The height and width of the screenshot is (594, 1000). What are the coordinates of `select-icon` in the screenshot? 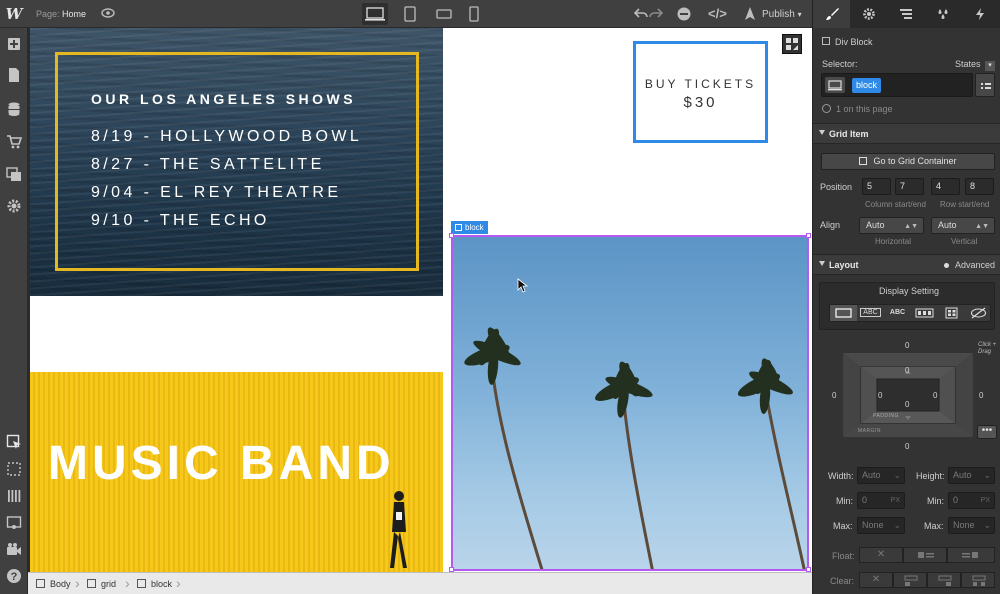 It's located at (14, 442).